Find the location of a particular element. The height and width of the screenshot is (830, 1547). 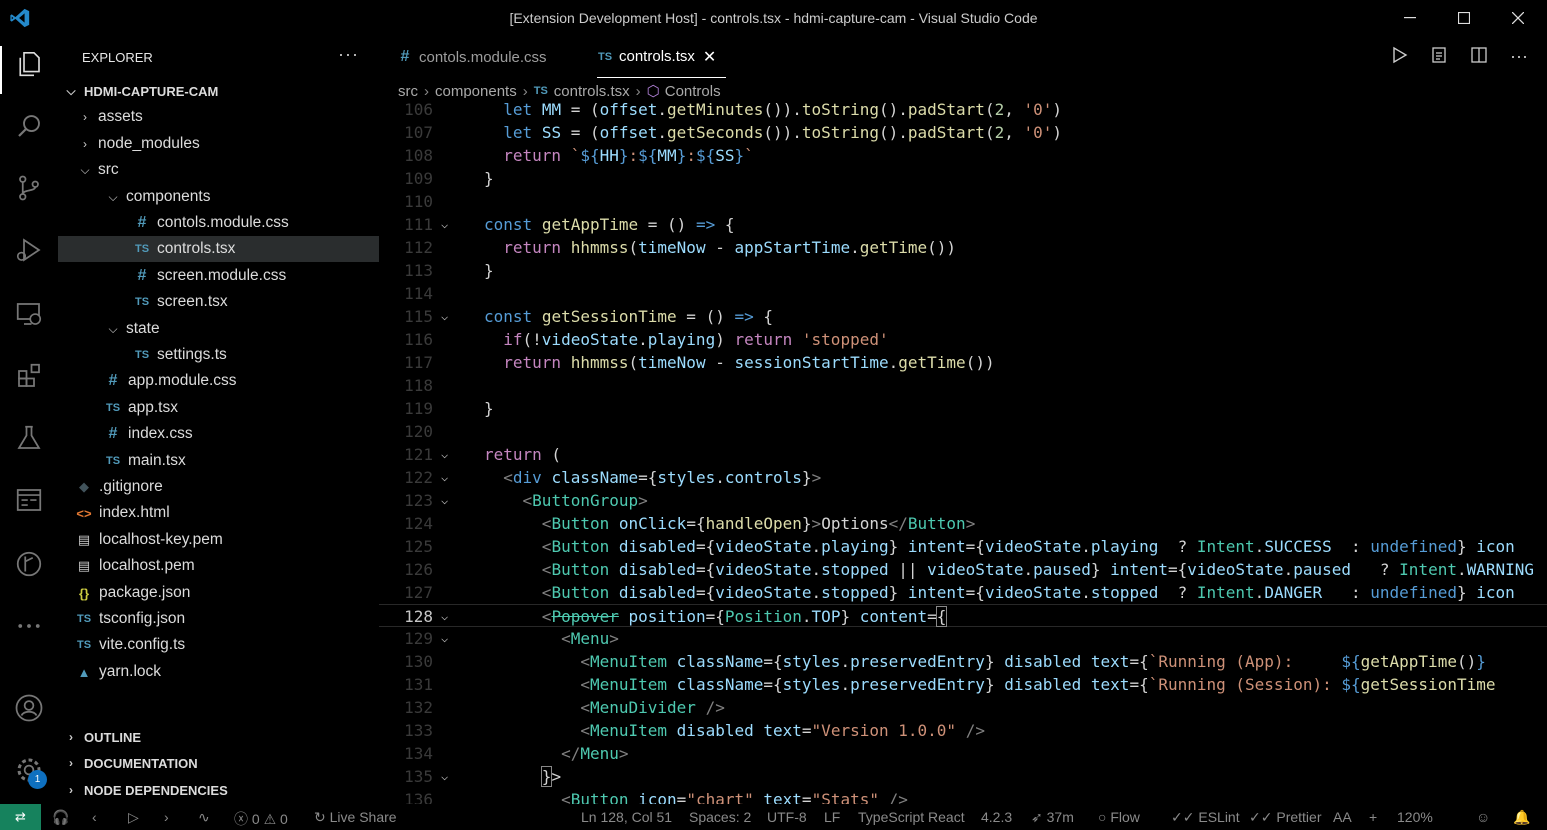

wakatime-indicator: ➶ 37m is located at coordinates (1052, 817).